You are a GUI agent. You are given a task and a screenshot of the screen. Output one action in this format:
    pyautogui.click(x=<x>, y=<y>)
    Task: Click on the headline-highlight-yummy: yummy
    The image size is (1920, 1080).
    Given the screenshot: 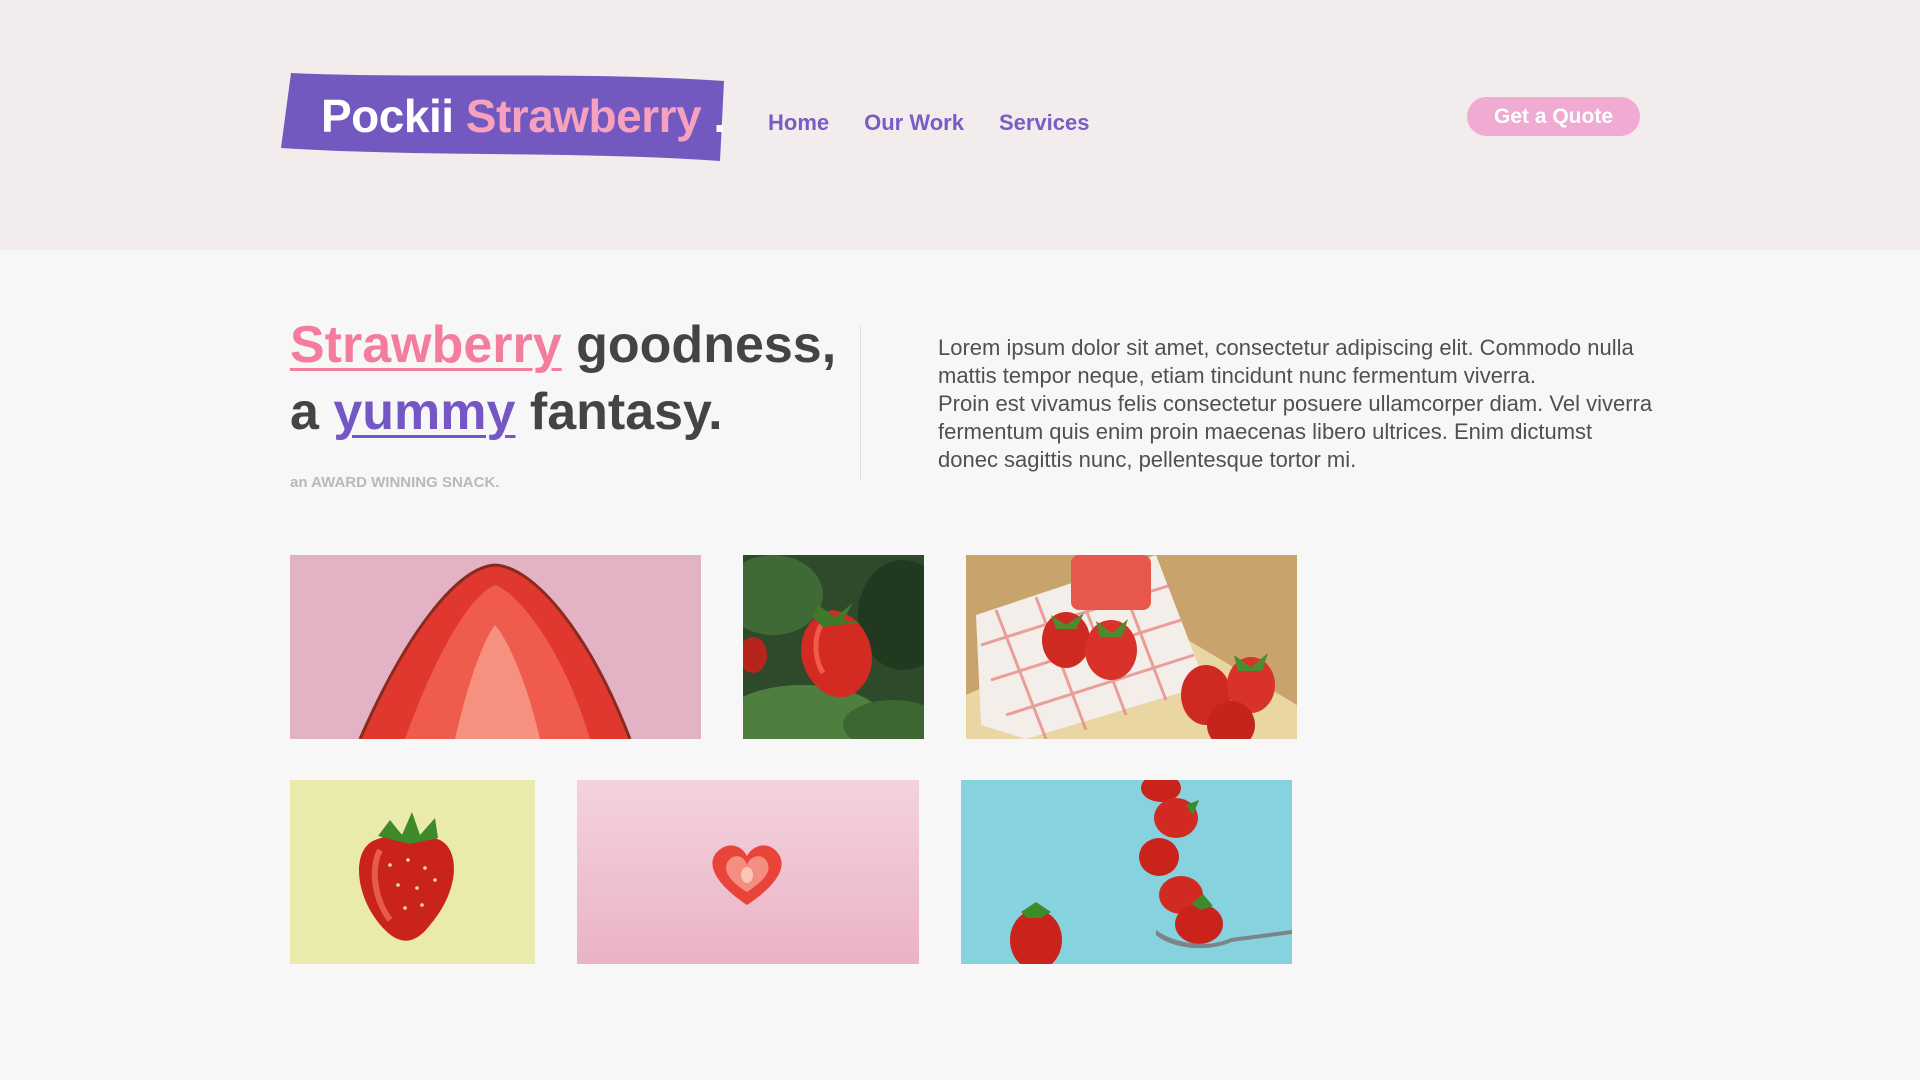 What is the action you would take?
    pyautogui.click(x=424, y=412)
    